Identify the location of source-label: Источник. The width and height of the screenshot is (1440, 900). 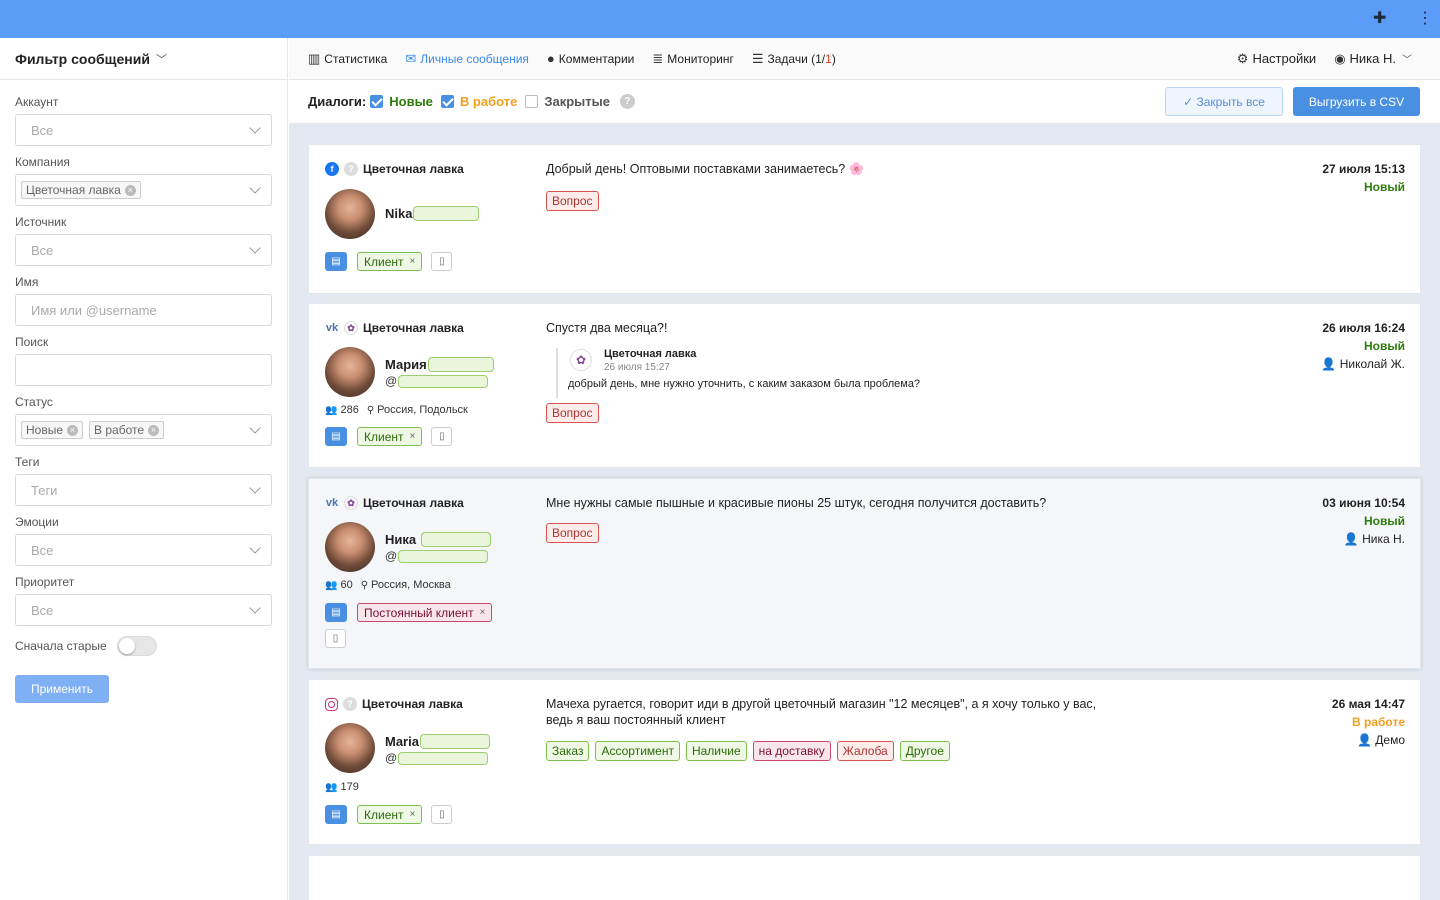
(41, 222).